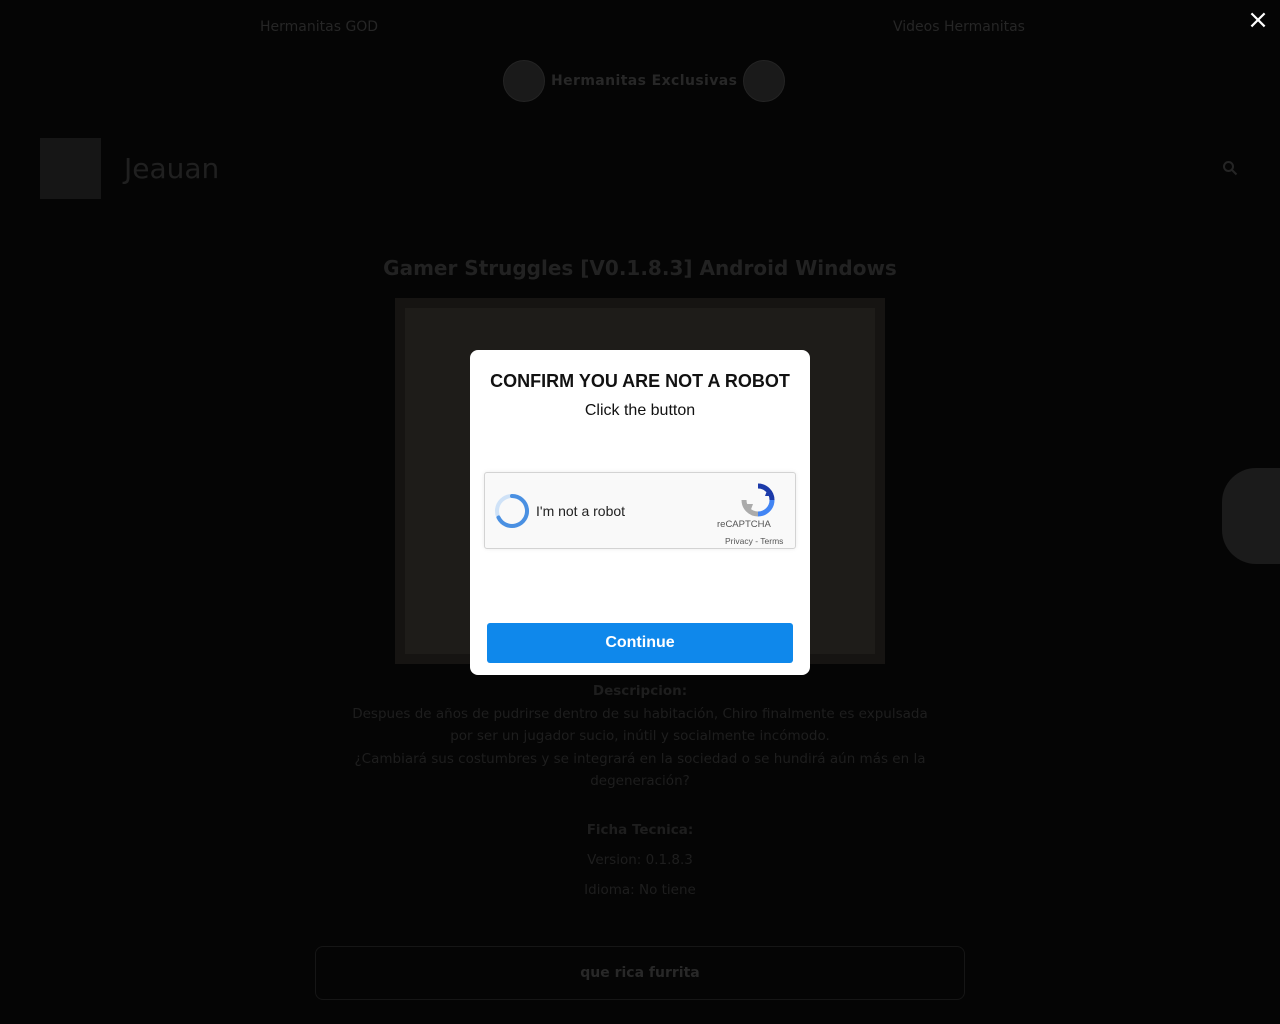 The image size is (1280, 1024). What do you see at coordinates (1230, 168) in the screenshot?
I see `search-icon` at bounding box center [1230, 168].